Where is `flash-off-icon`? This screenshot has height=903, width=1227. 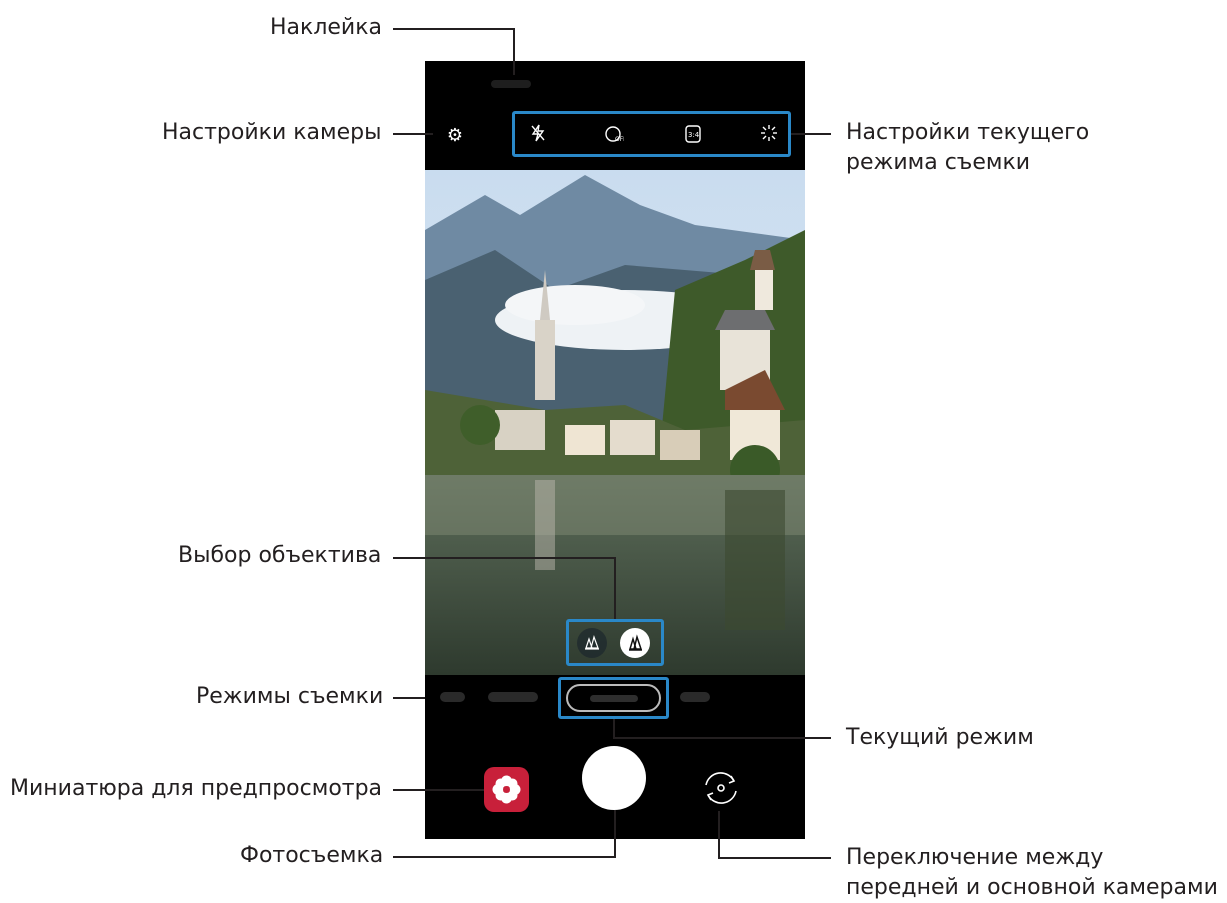 flash-off-icon is located at coordinates (538, 135).